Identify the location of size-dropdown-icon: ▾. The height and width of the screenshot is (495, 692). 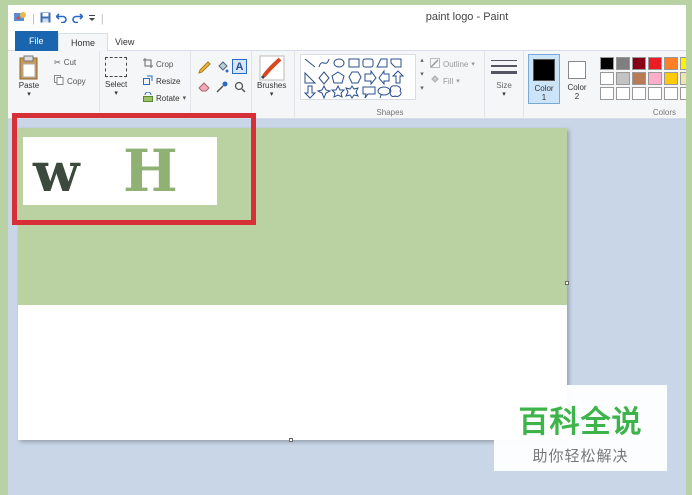
(504, 94).